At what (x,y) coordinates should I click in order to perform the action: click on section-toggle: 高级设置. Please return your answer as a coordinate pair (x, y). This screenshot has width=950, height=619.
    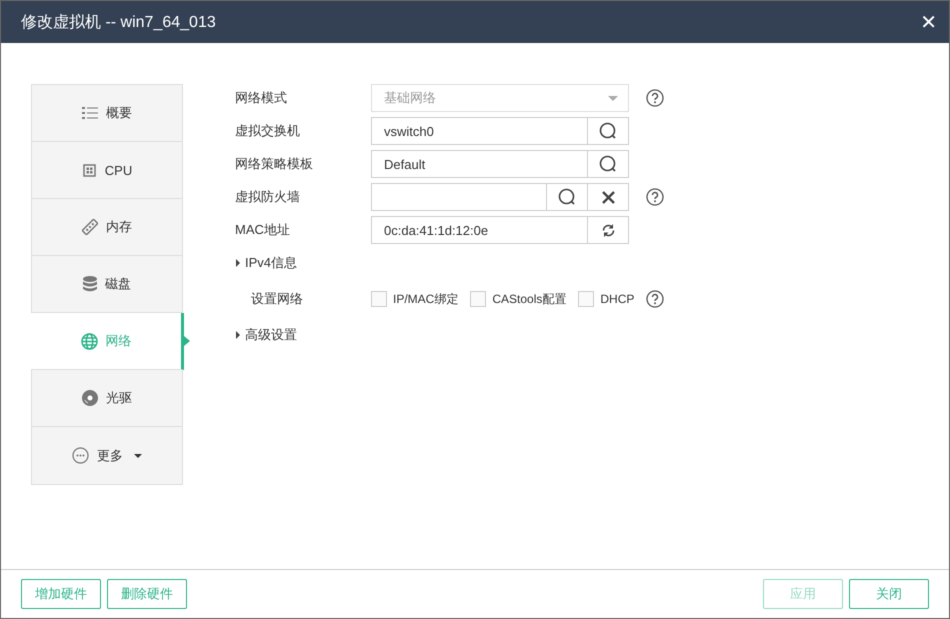
    Looking at the image, I should click on (449, 335).